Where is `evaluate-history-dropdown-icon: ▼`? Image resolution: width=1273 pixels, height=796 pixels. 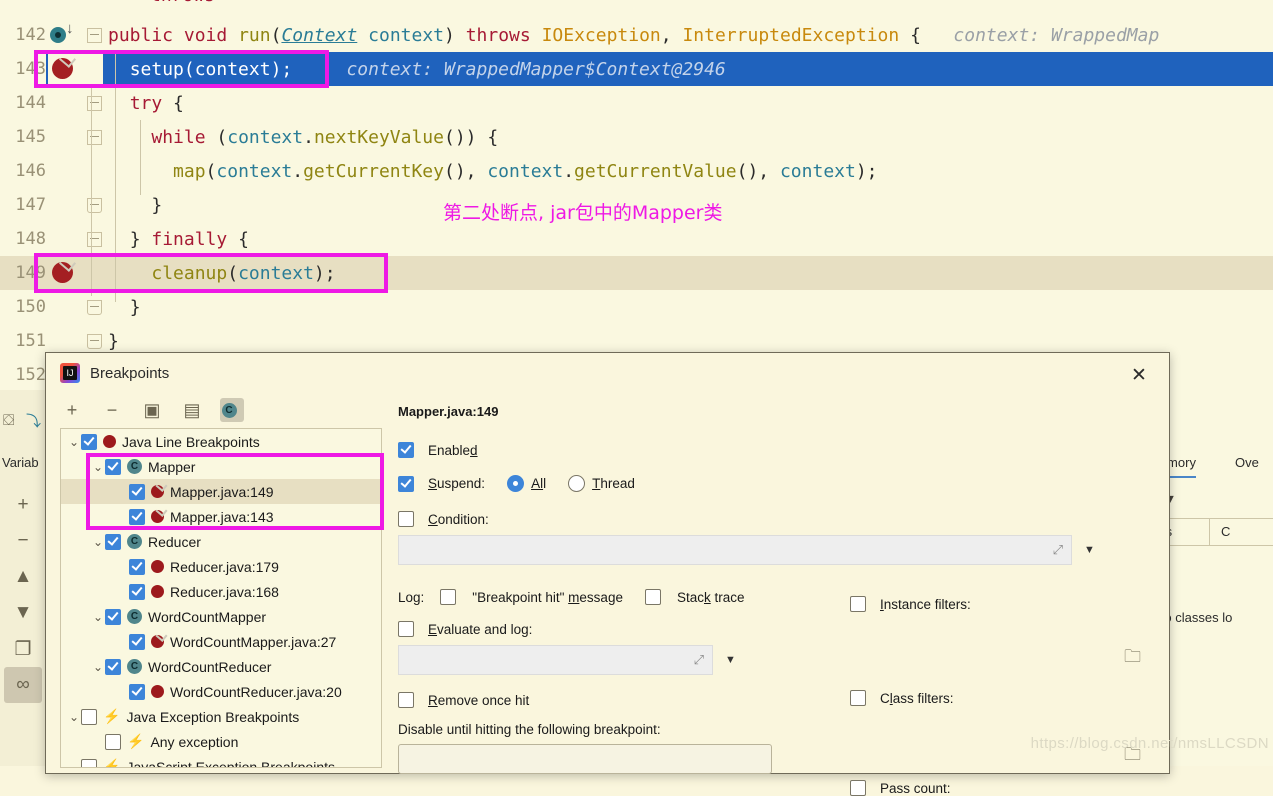
evaluate-history-dropdown-icon: ▼ is located at coordinates (730, 660).